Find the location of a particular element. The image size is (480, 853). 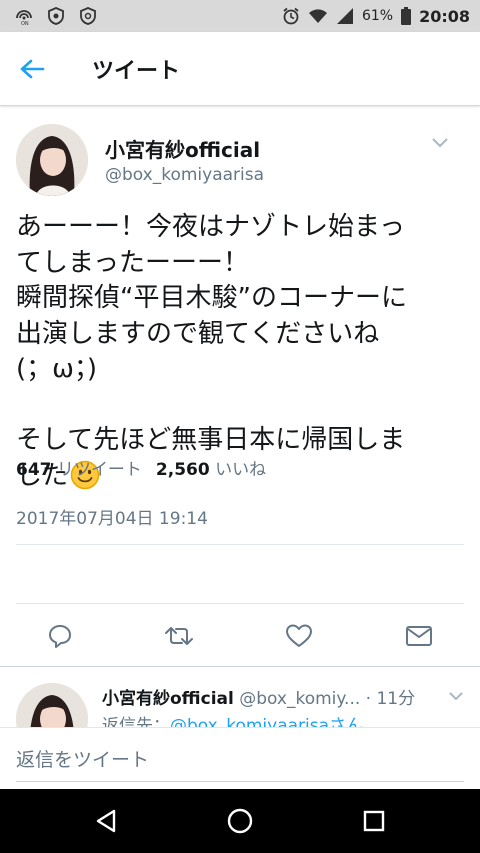

wifi-icon is located at coordinates (318, 16).